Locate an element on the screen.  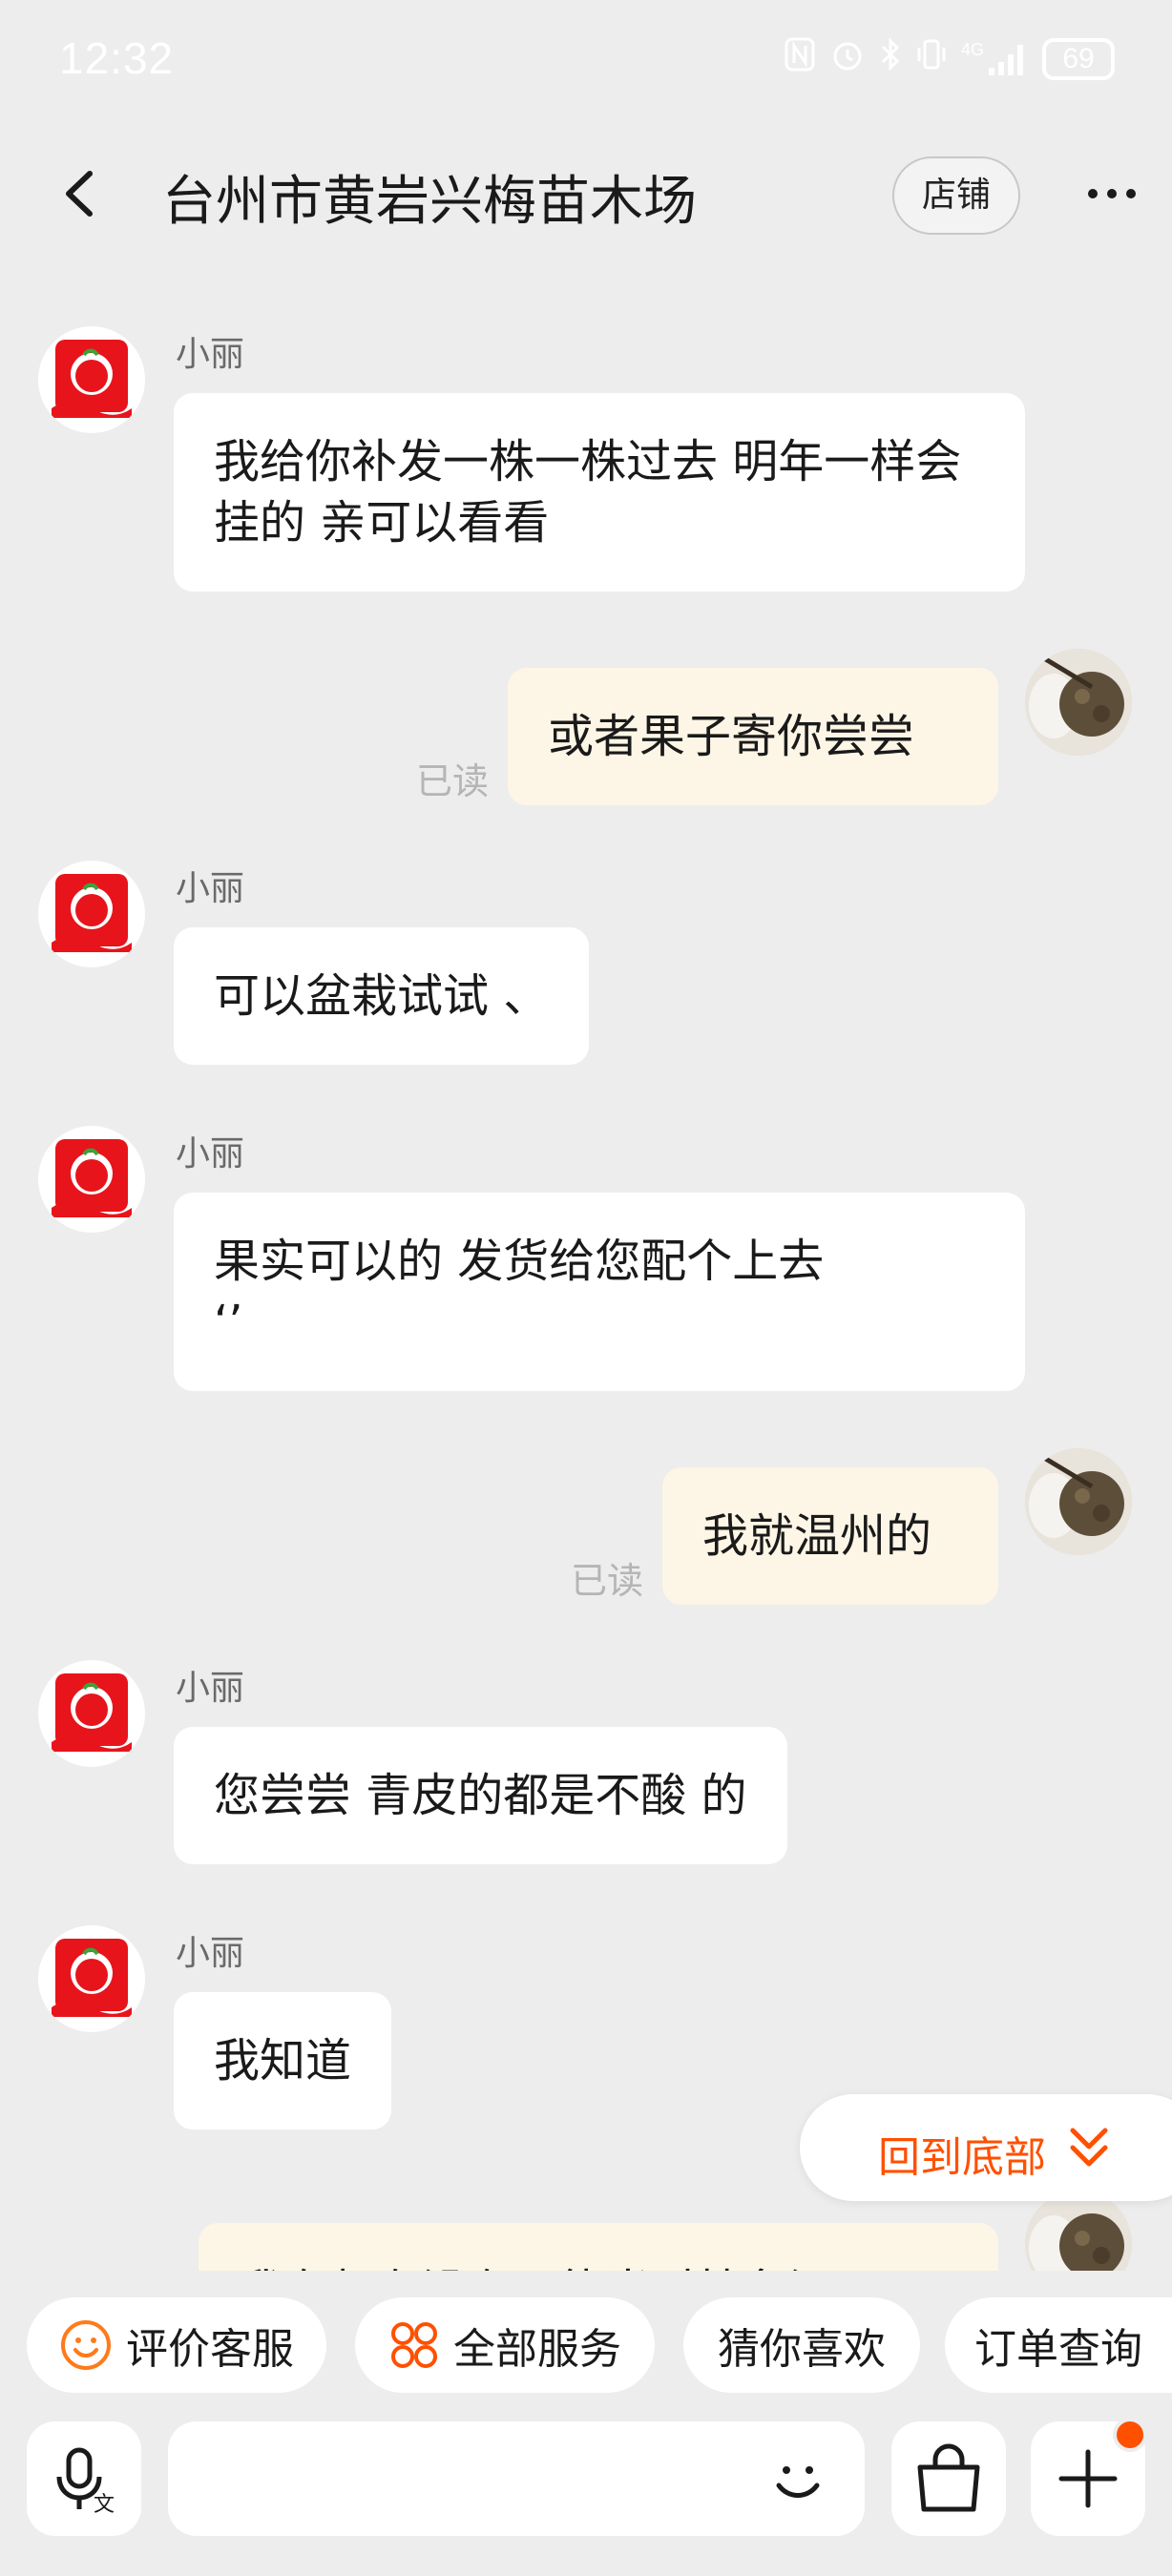
emoji-icon is located at coordinates (798, 2482).